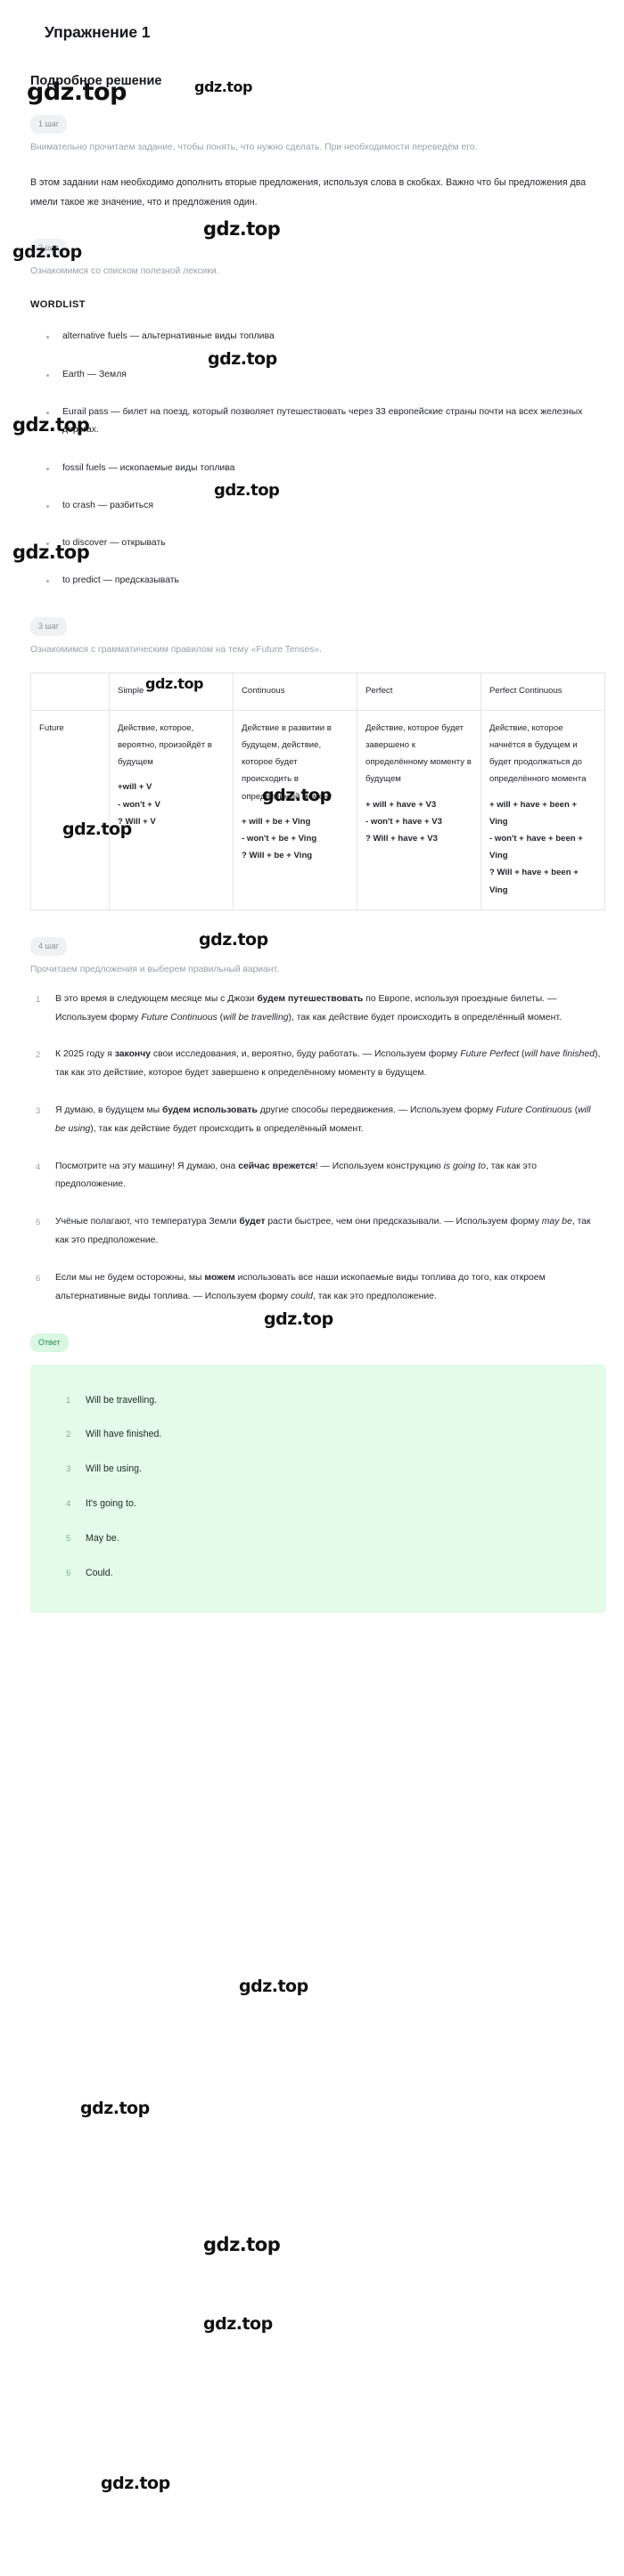 The image size is (624, 2576). Describe the element at coordinates (315, 124) in the screenshot. I see `step-1-chip-row: 1 шаг` at that location.